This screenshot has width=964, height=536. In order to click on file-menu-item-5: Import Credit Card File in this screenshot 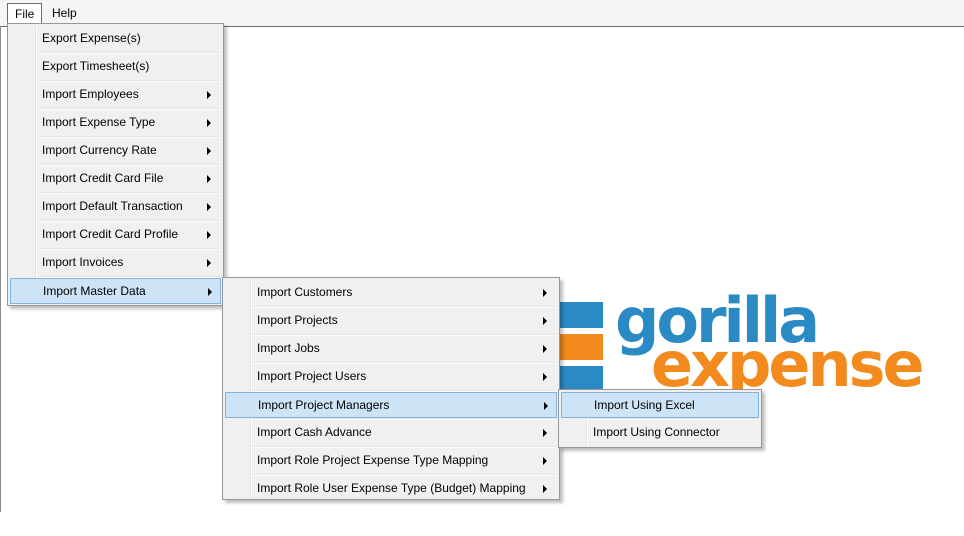, I will do `click(115, 179)`.